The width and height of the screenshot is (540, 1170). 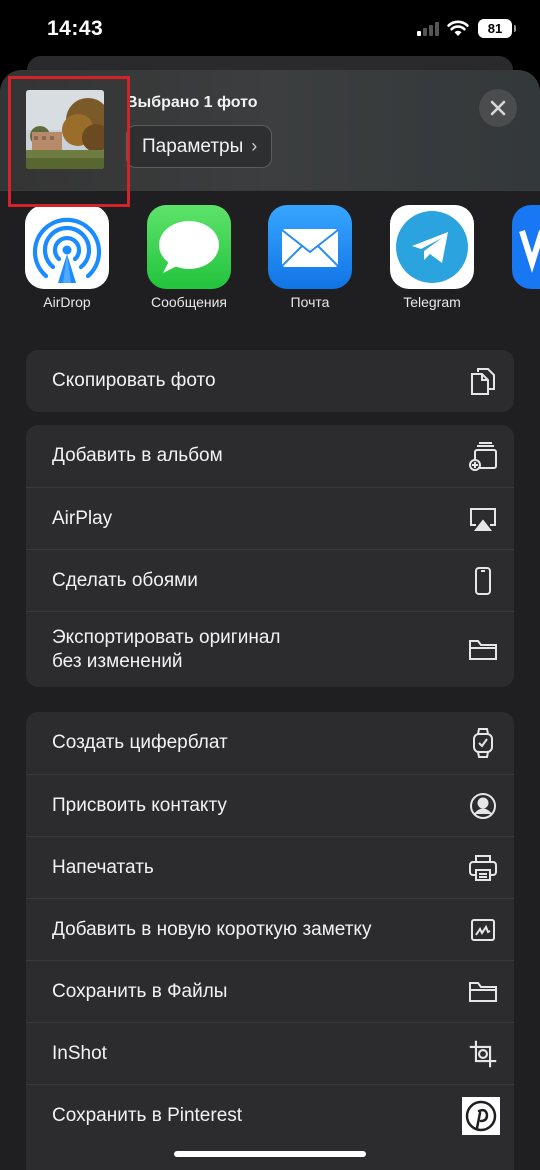 I want to click on app-icon-partial, so click(x=526, y=247).